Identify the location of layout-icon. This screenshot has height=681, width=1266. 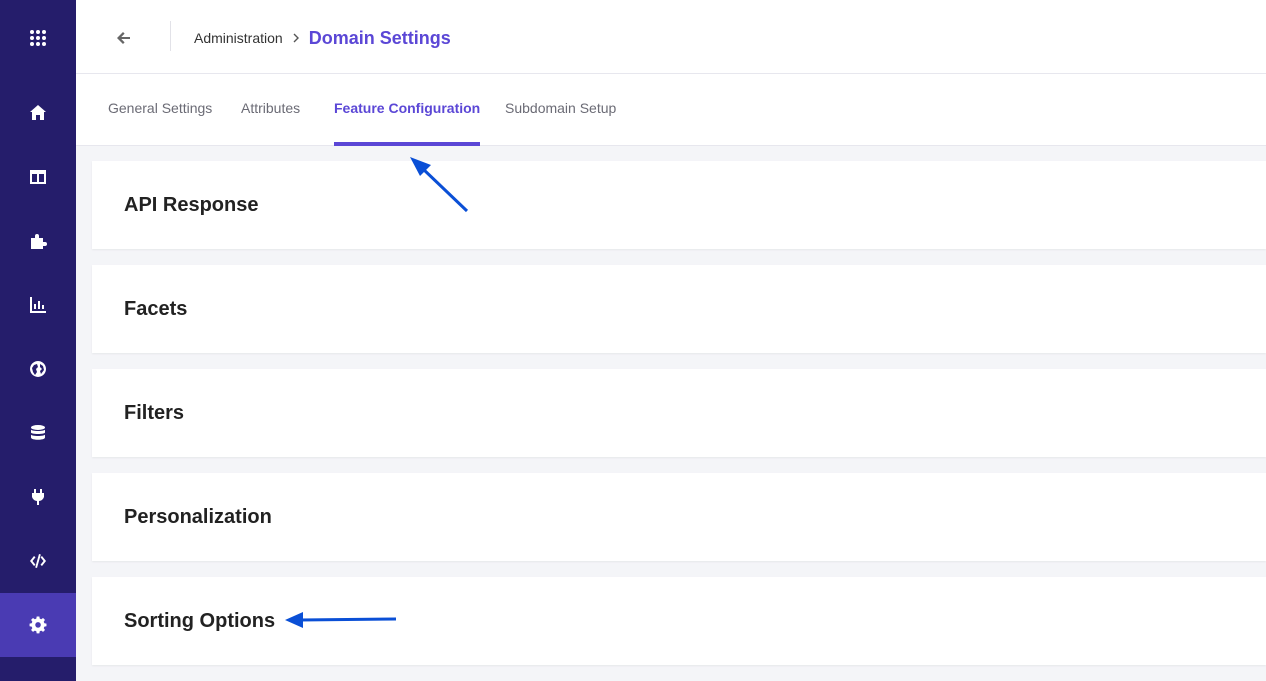
(38, 177).